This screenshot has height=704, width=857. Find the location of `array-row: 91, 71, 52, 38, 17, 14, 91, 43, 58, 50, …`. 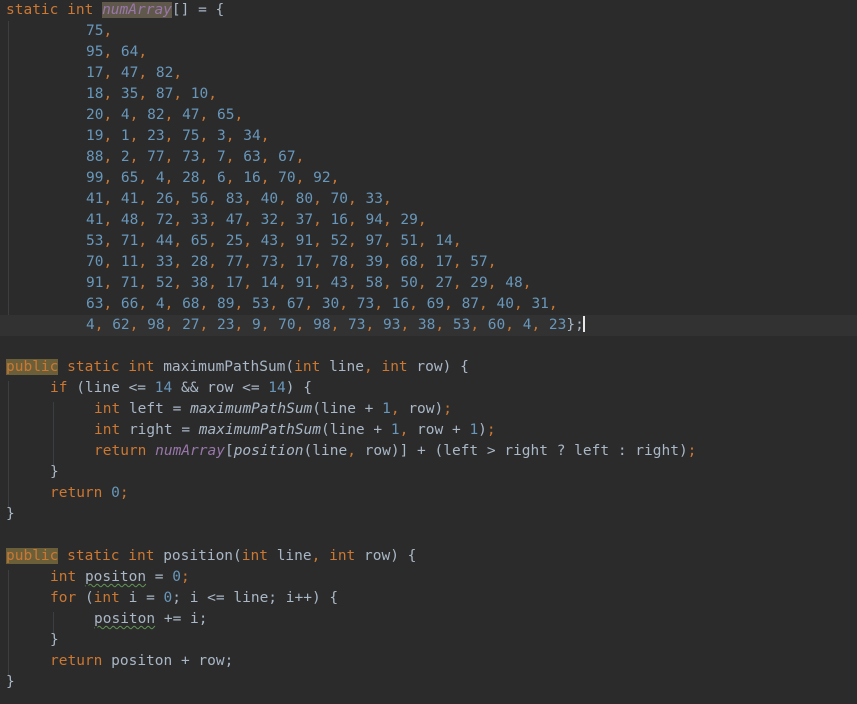

array-row: 91, 71, 52, 38, 17, 14, 91, 43, 58, 50, … is located at coordinates (428, 283).